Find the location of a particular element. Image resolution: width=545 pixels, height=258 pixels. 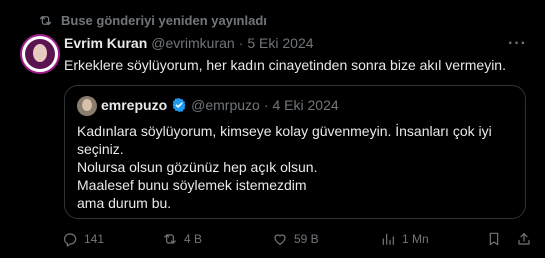

reply-count: 141 is located at coordinates (94, 239).